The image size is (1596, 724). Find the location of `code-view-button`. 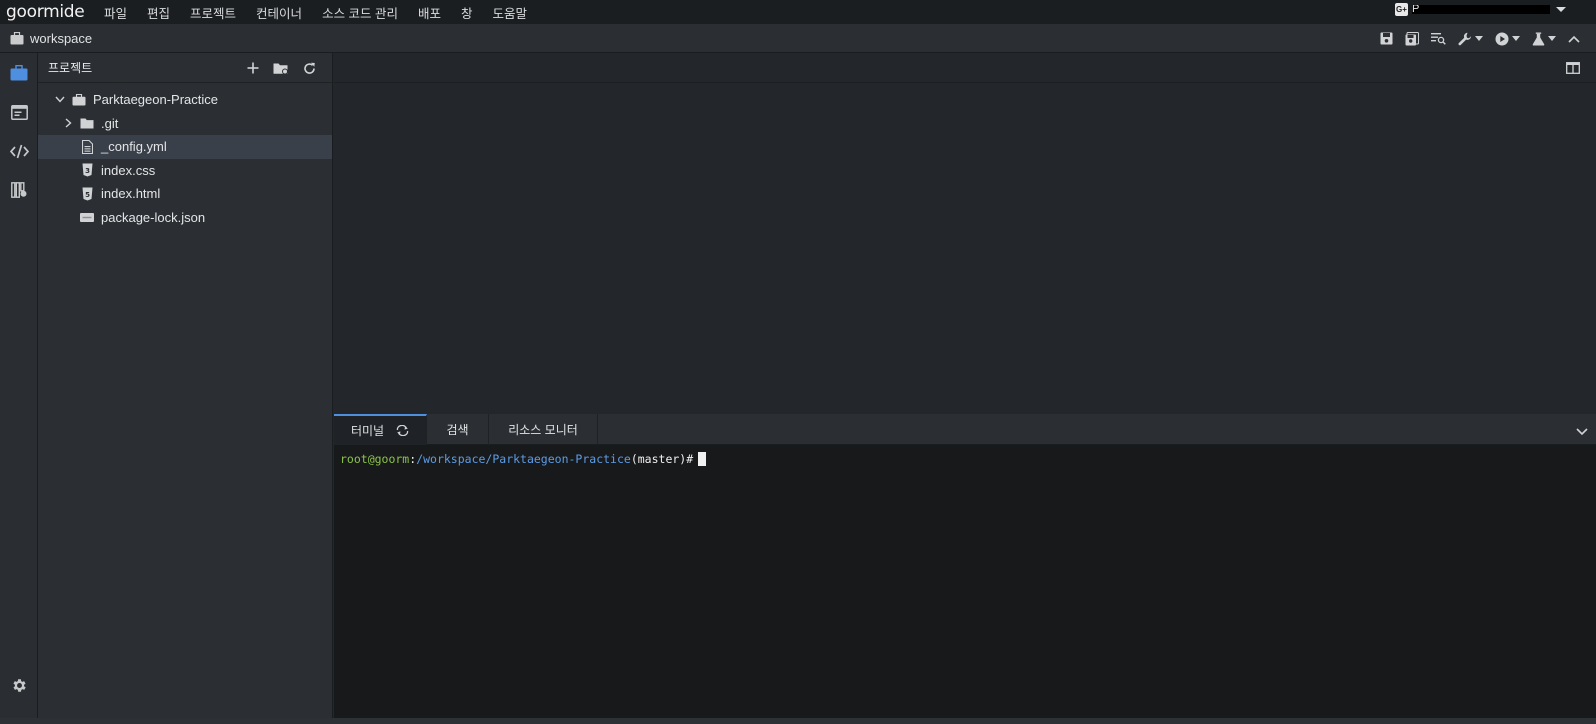

code-view-button is located at coordinates (19, 151).